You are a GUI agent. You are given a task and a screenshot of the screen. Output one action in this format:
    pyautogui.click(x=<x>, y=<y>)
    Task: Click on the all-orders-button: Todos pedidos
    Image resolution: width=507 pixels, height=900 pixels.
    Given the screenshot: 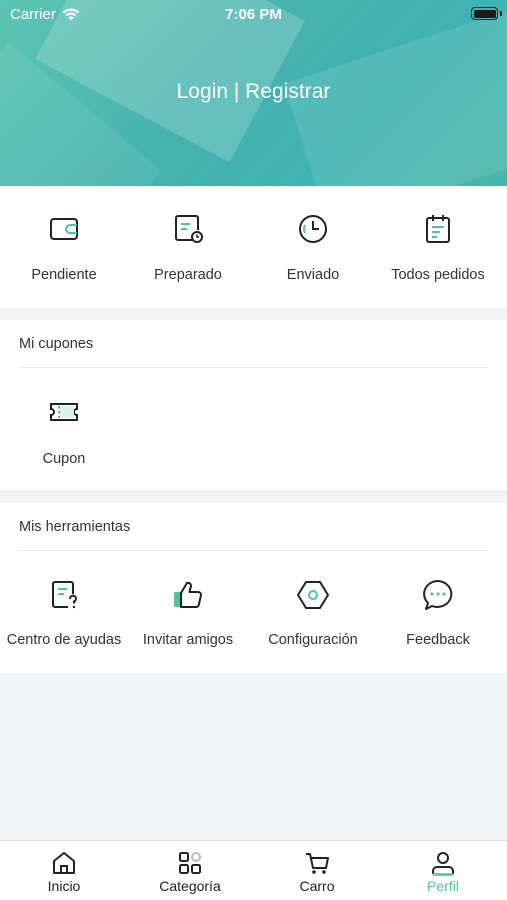 What is the action you would take?
    pyautogui.click(x=438, y=247)
    